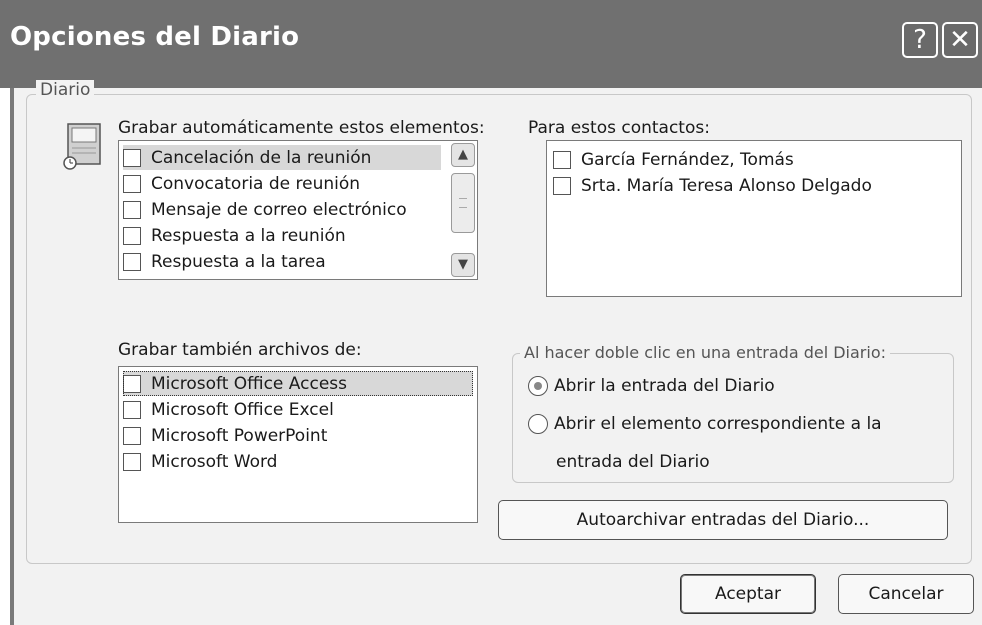  What do you see at coordinates (718, 424) in the screenshot?
I see `radio-label: Abrir el elemento correspondiente a la` at bounding box center [718, 424].